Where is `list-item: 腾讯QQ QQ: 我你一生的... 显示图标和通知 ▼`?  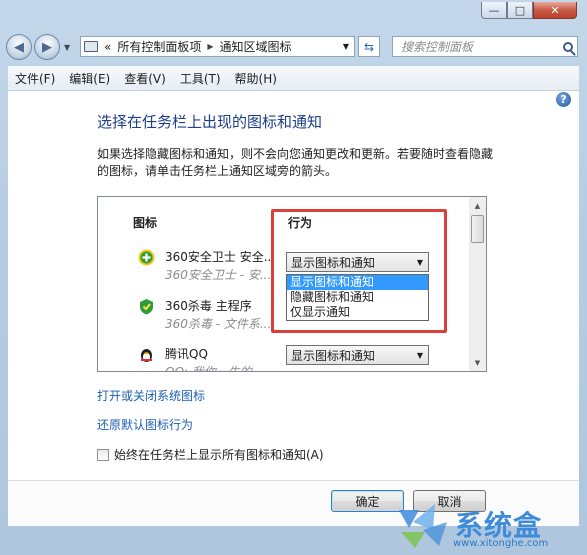 list-item: 腾讯QQ QQ: 我你一生的... 显示图标和通知 ▼ is located at coordinates (284, 357).